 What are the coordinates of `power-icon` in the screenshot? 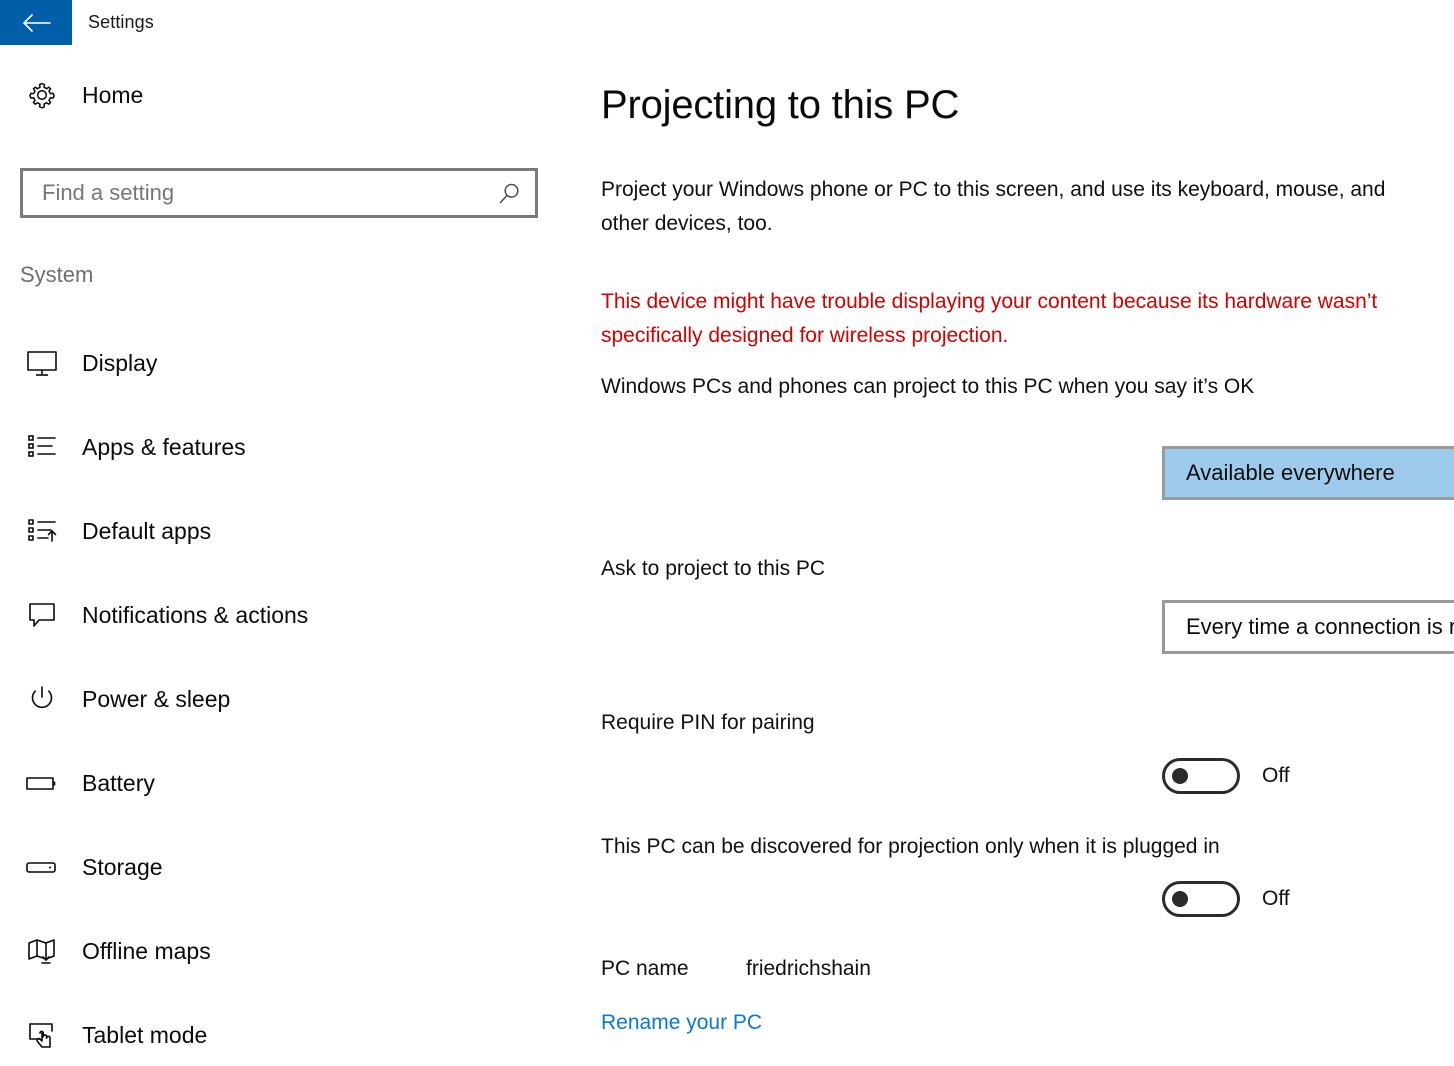 It's located at (42, 699).